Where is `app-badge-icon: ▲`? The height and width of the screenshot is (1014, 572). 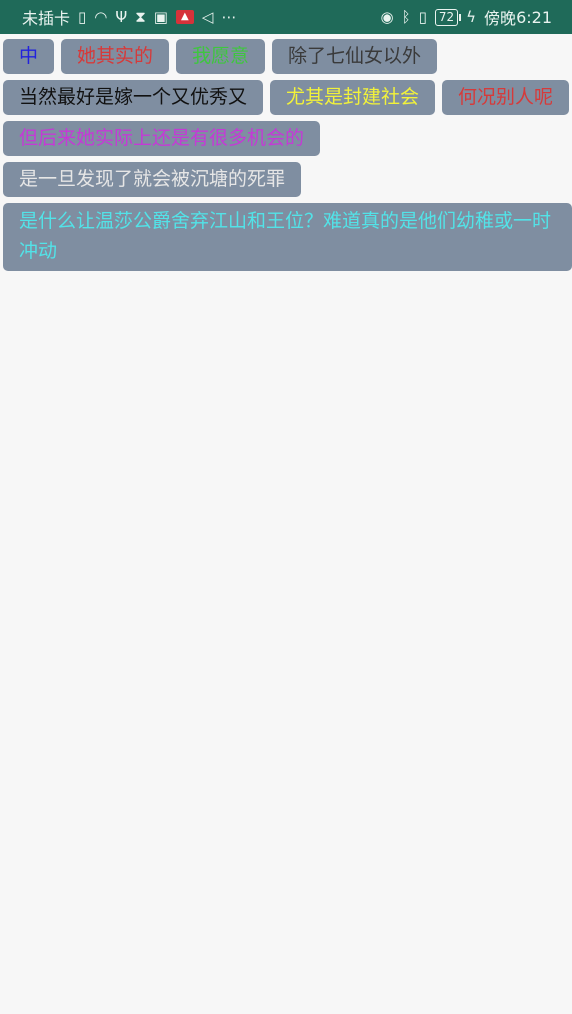 app-badge-icon: ▲ is located at coordinates (184, 17).